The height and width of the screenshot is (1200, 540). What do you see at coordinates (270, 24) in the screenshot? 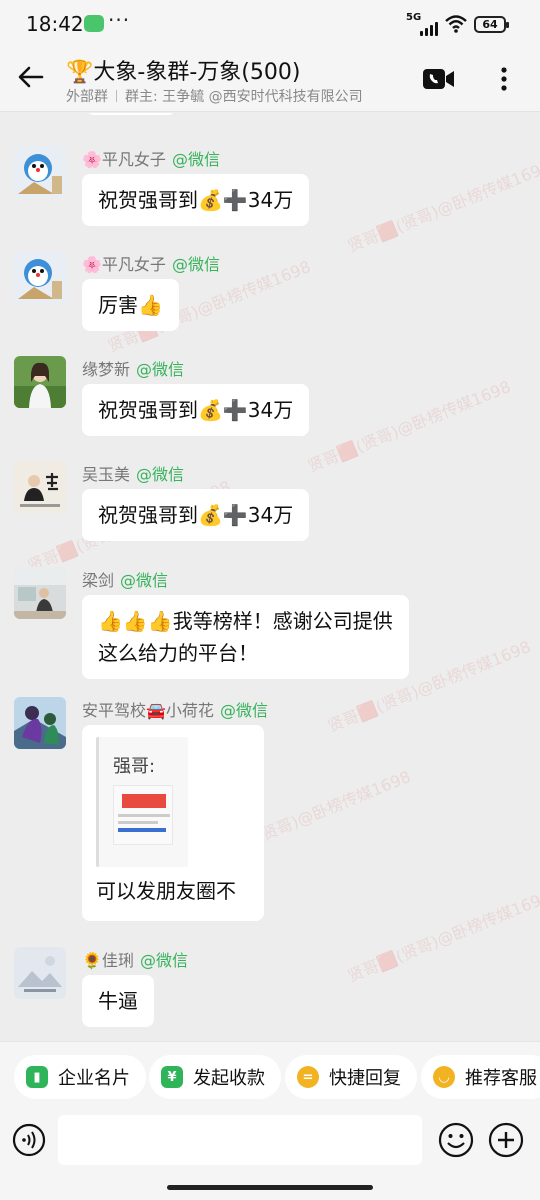
I see `status-bar: 18:42 ··· 5G 64` at bounding box center [270, 24].